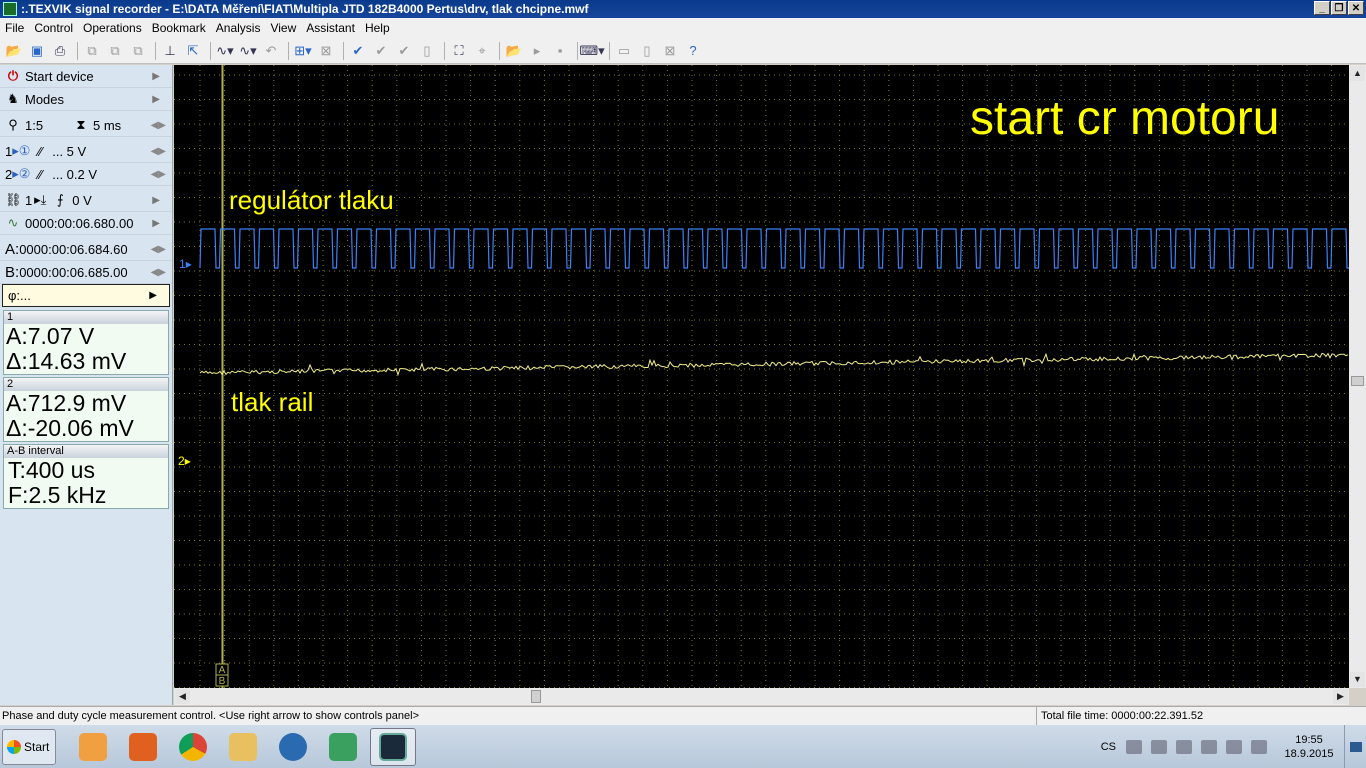 This screenshot has height=768, width=1366. What do you see at coordinates (330, 28) in the screenshot?
I see `menu-assistant: Assistant` at bounding box center [330, 28].